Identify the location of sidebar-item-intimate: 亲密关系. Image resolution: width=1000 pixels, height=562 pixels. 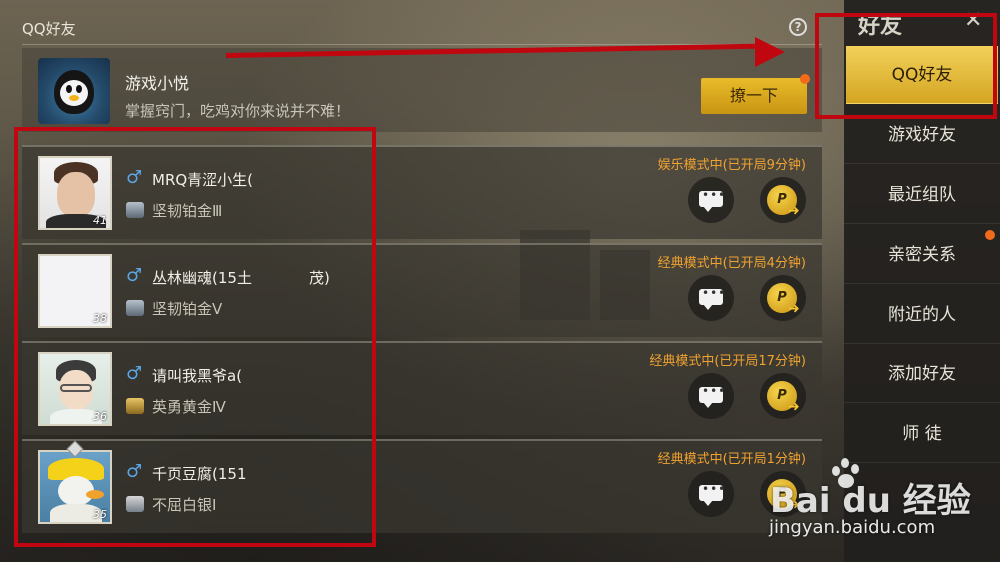
(922, 255).